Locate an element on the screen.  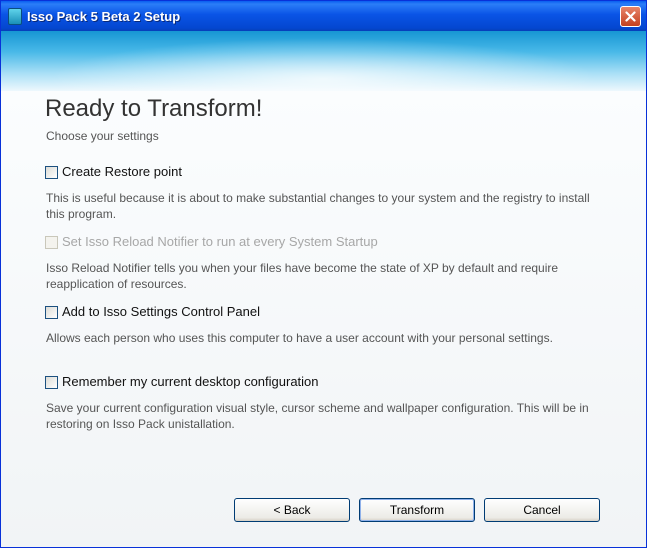
remember-desktop-checkbox is located at coordinates (51, 382).